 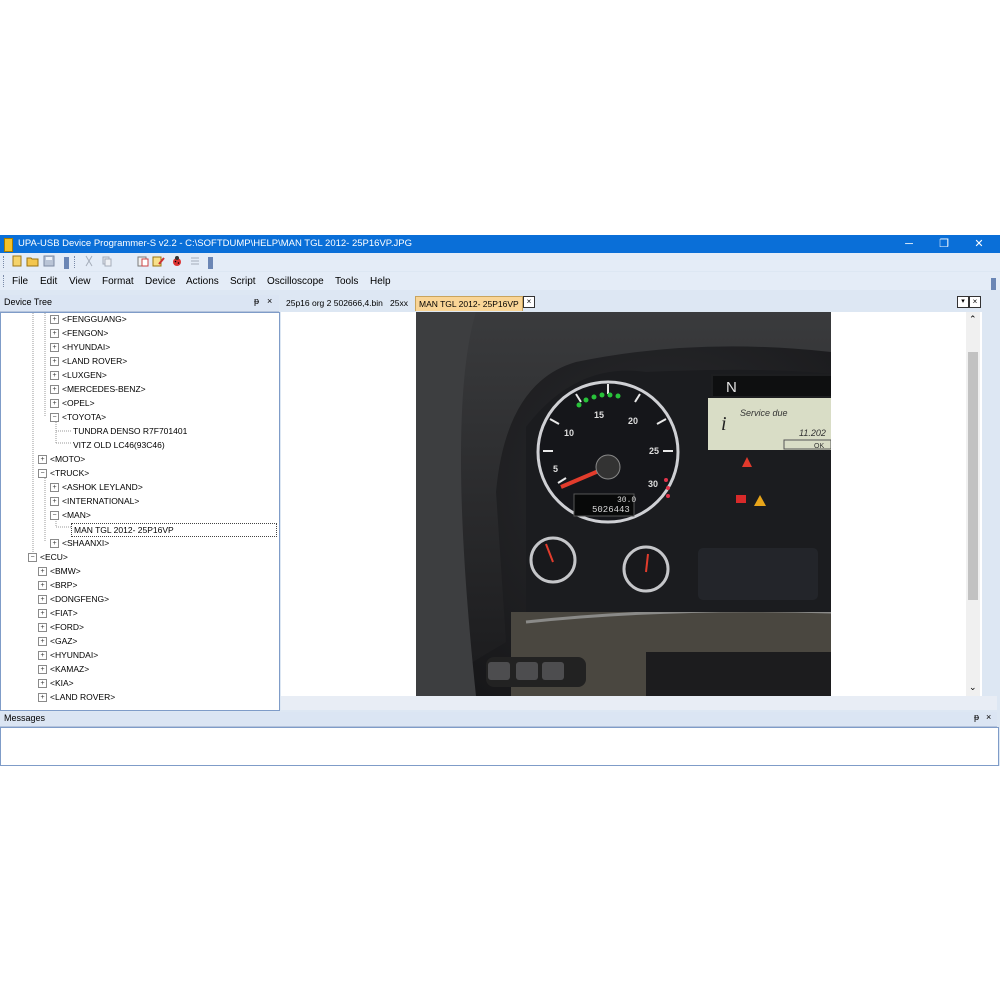 I want to click on tree-node: + <OPEL>, so click(x=72, y=403).